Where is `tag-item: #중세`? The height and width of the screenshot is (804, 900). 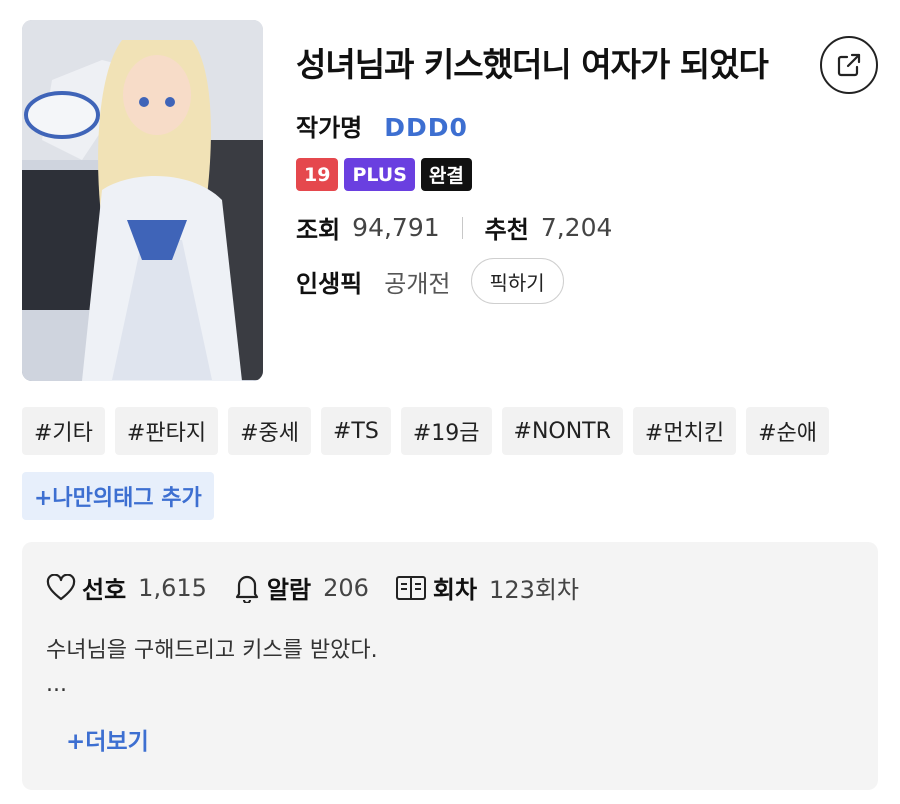 tag-item: #중세 is located at coordinates (269, 431).